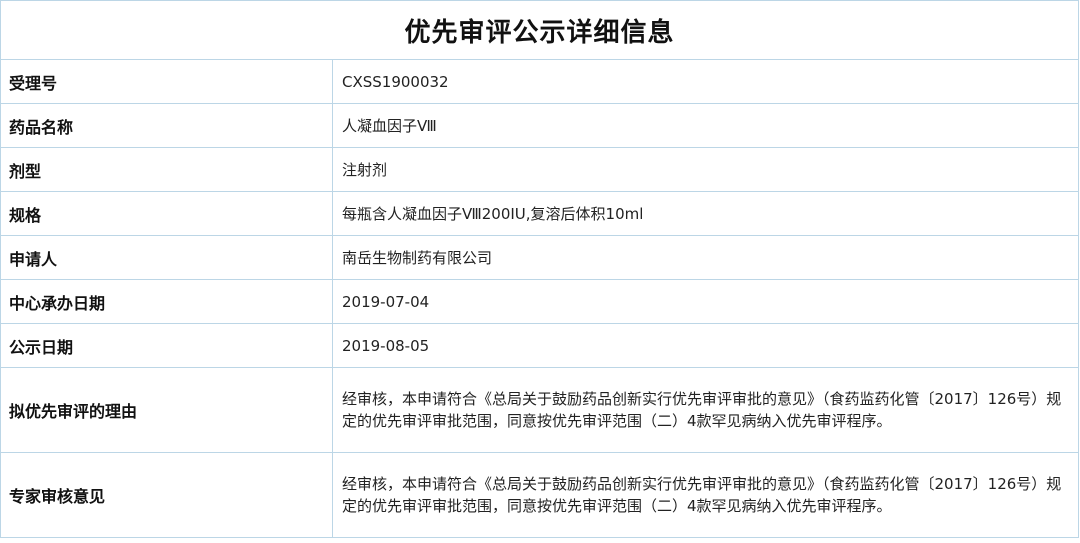 This screenshot has width=1080, height=543. Describe the element at coordinates (705, 169) in the screenshot. I see `field-value-dosage-form: 注射剂` at that location.